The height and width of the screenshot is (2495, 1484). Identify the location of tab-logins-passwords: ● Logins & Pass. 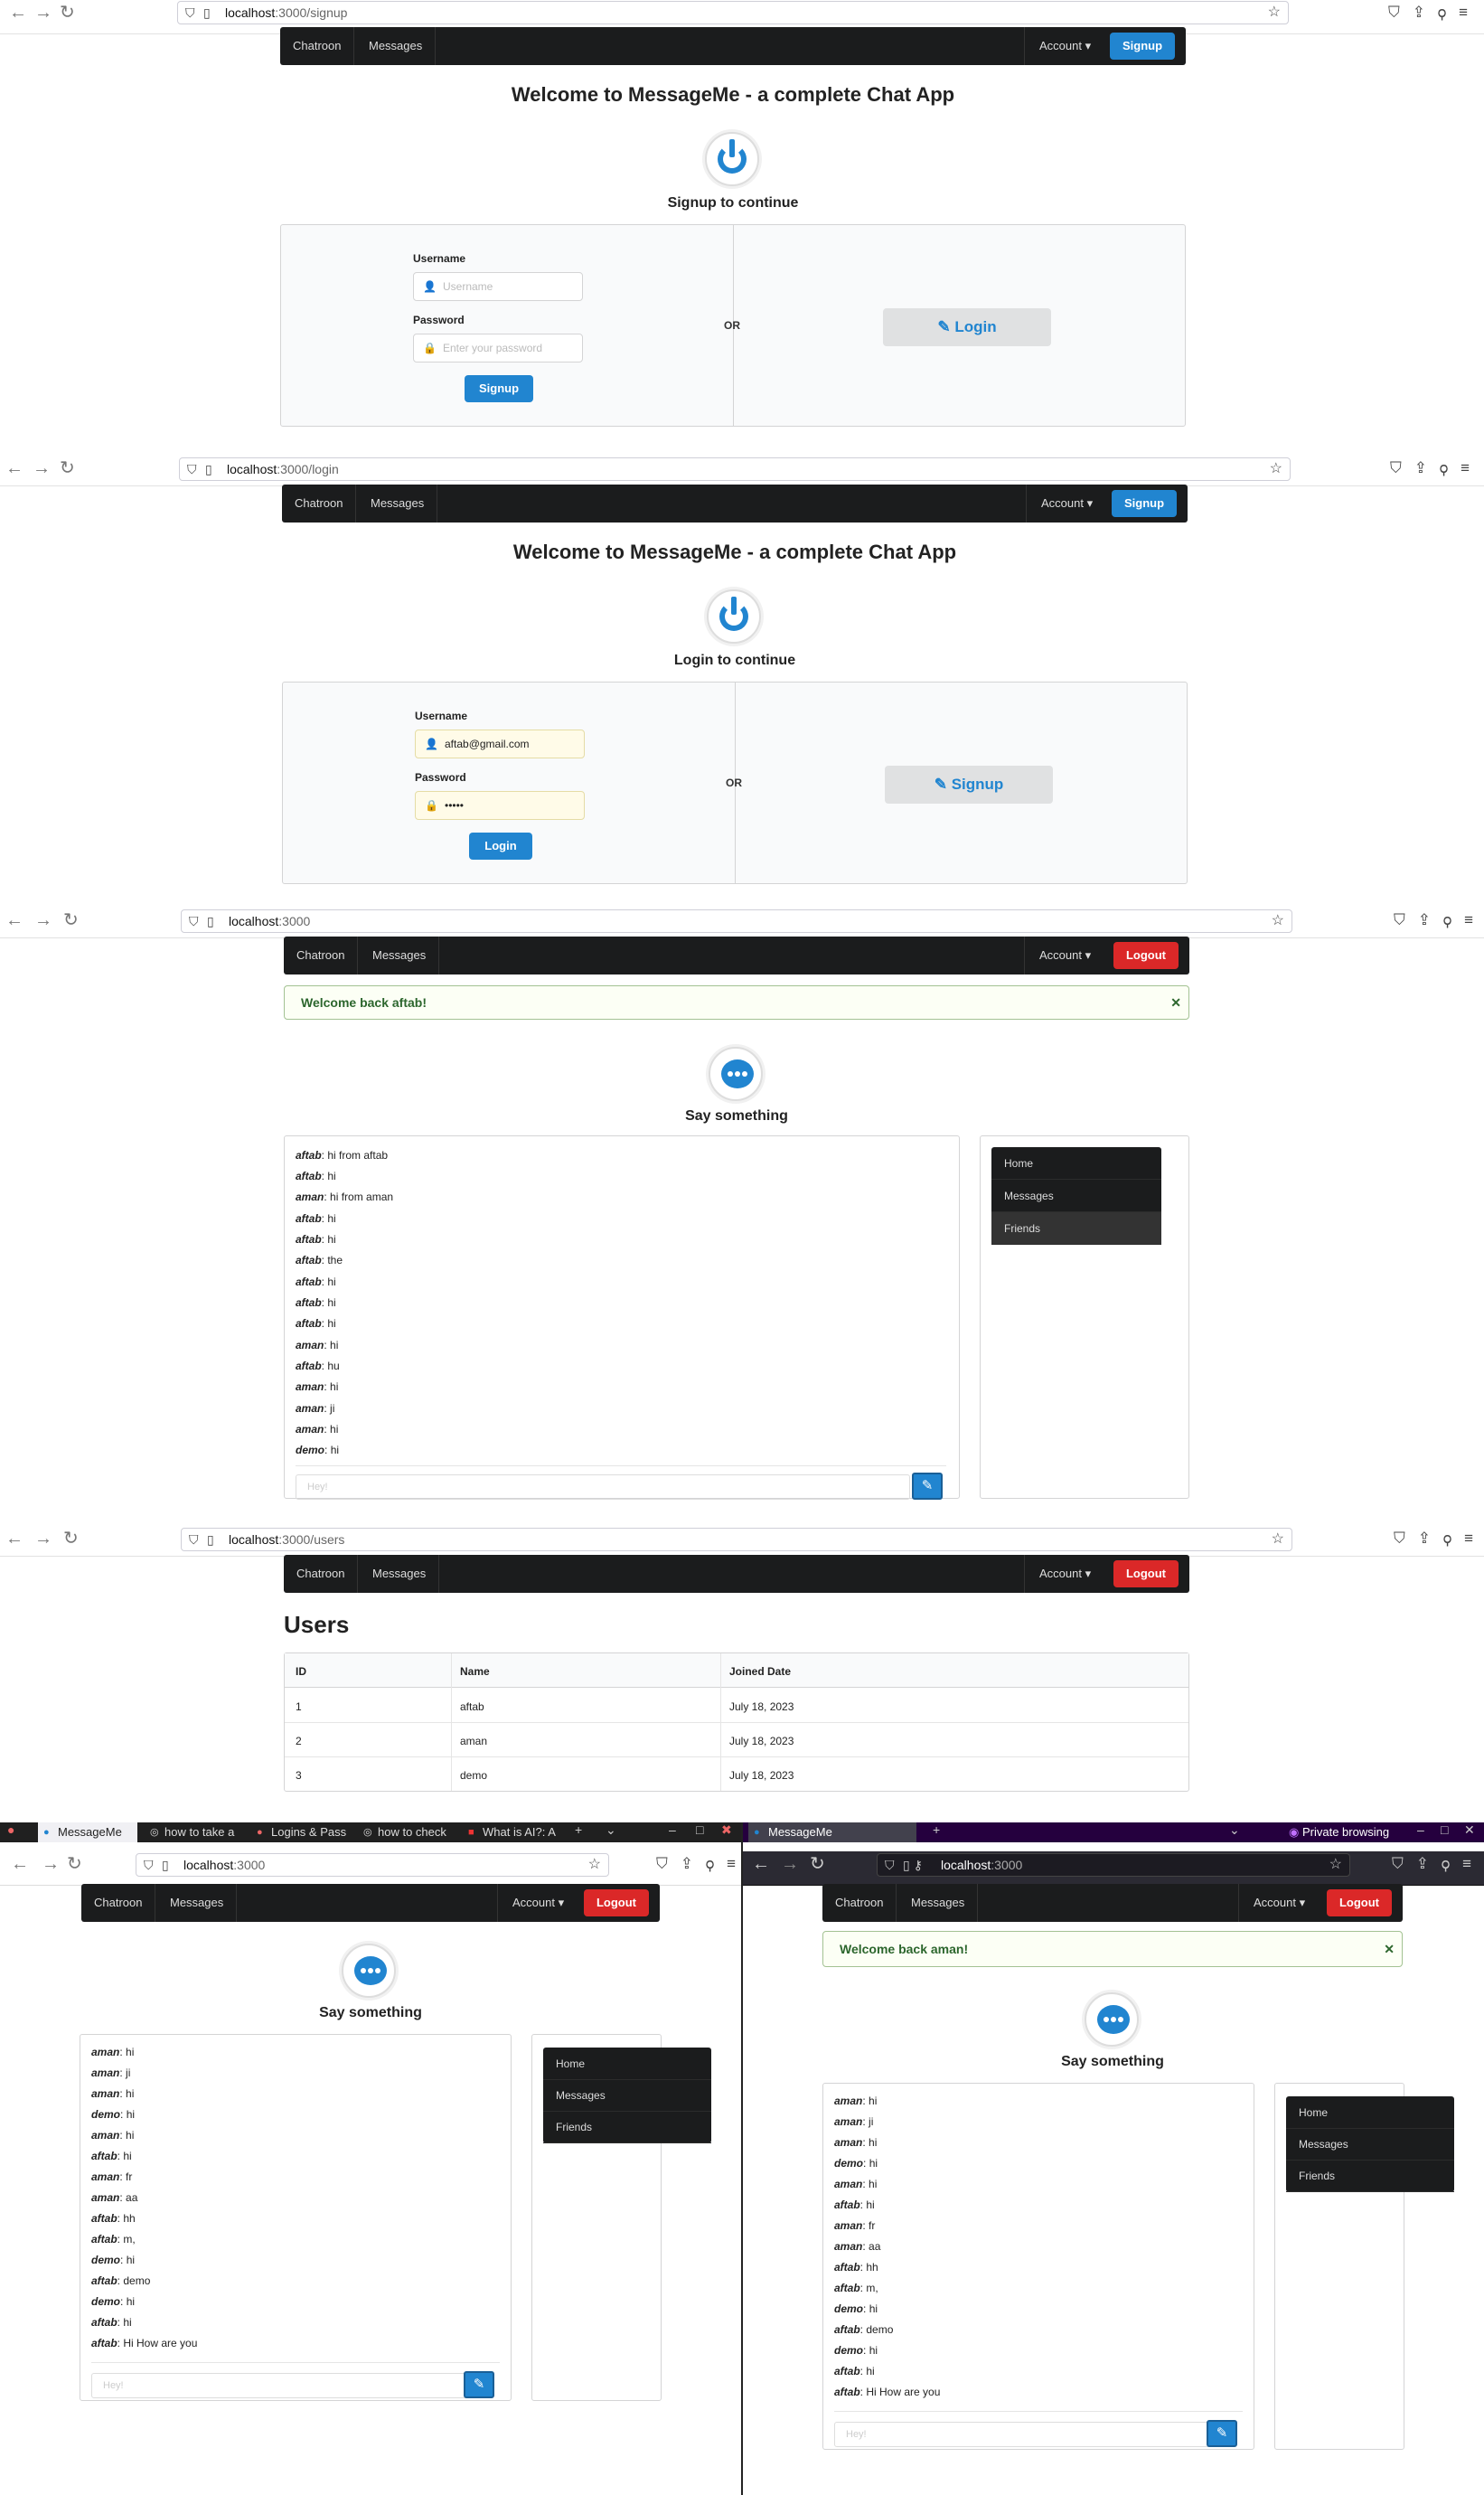
(301, 1832).